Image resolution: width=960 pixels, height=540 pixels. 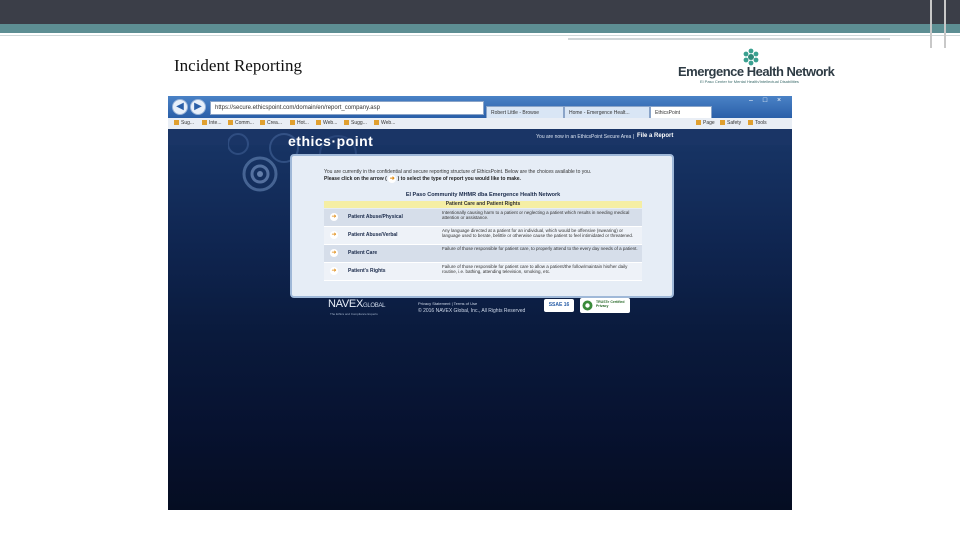 I want to click on report-type-label: Patient Abuse/Physical, so click(x=375, y=217).